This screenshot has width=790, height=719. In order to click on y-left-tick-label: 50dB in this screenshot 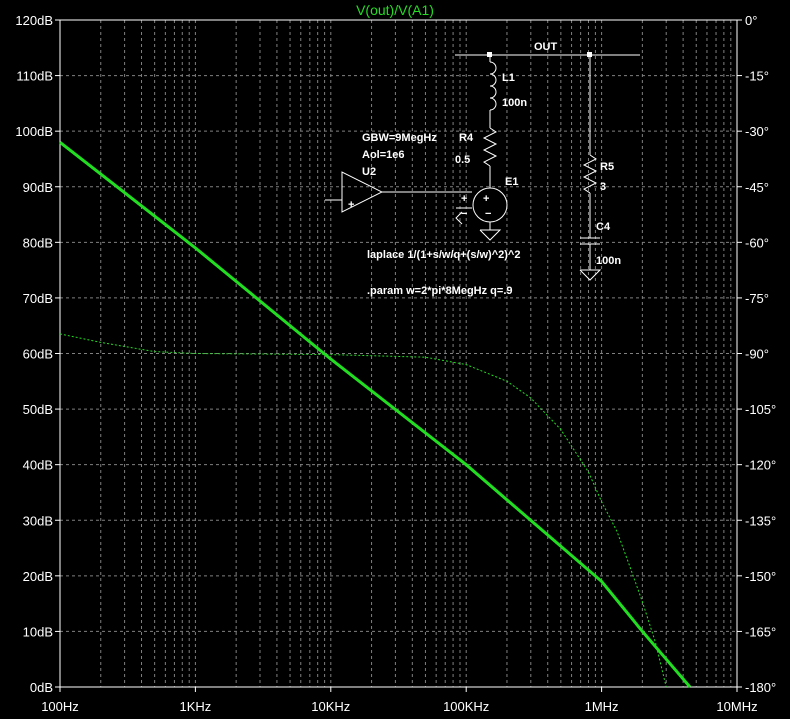, I will do `click(38, 409)`.